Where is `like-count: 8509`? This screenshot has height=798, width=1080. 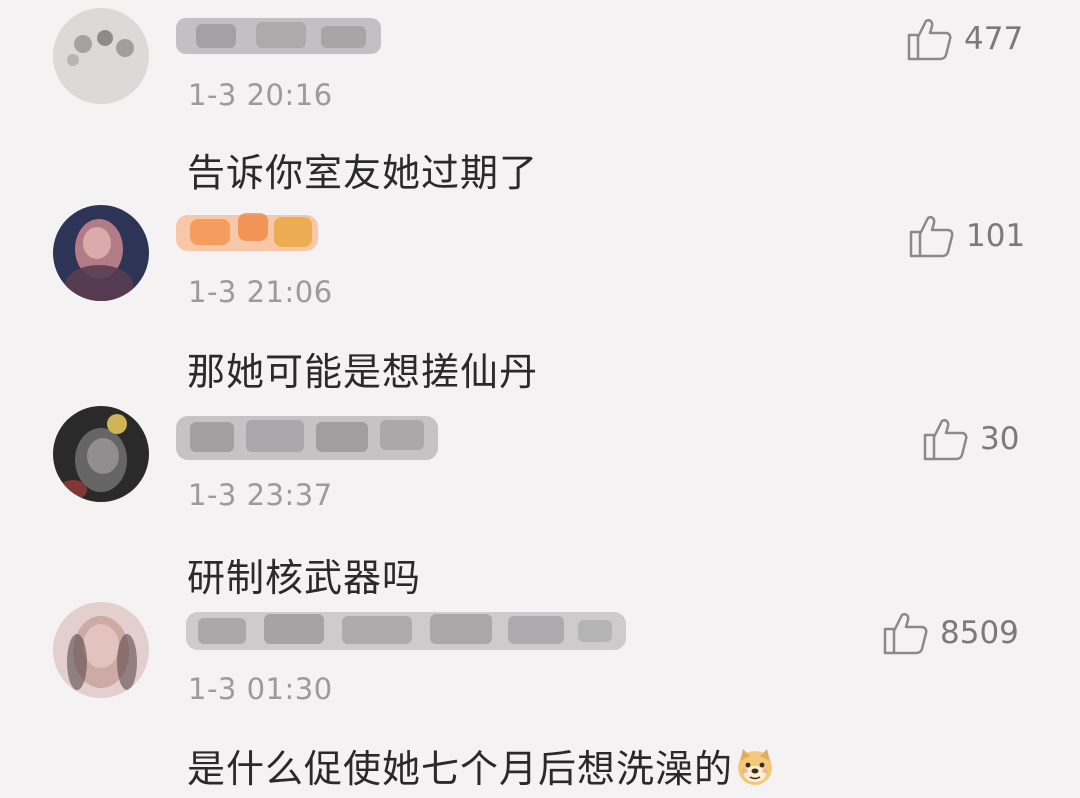 like-count: 8509 is located at coordinates (979, 633).